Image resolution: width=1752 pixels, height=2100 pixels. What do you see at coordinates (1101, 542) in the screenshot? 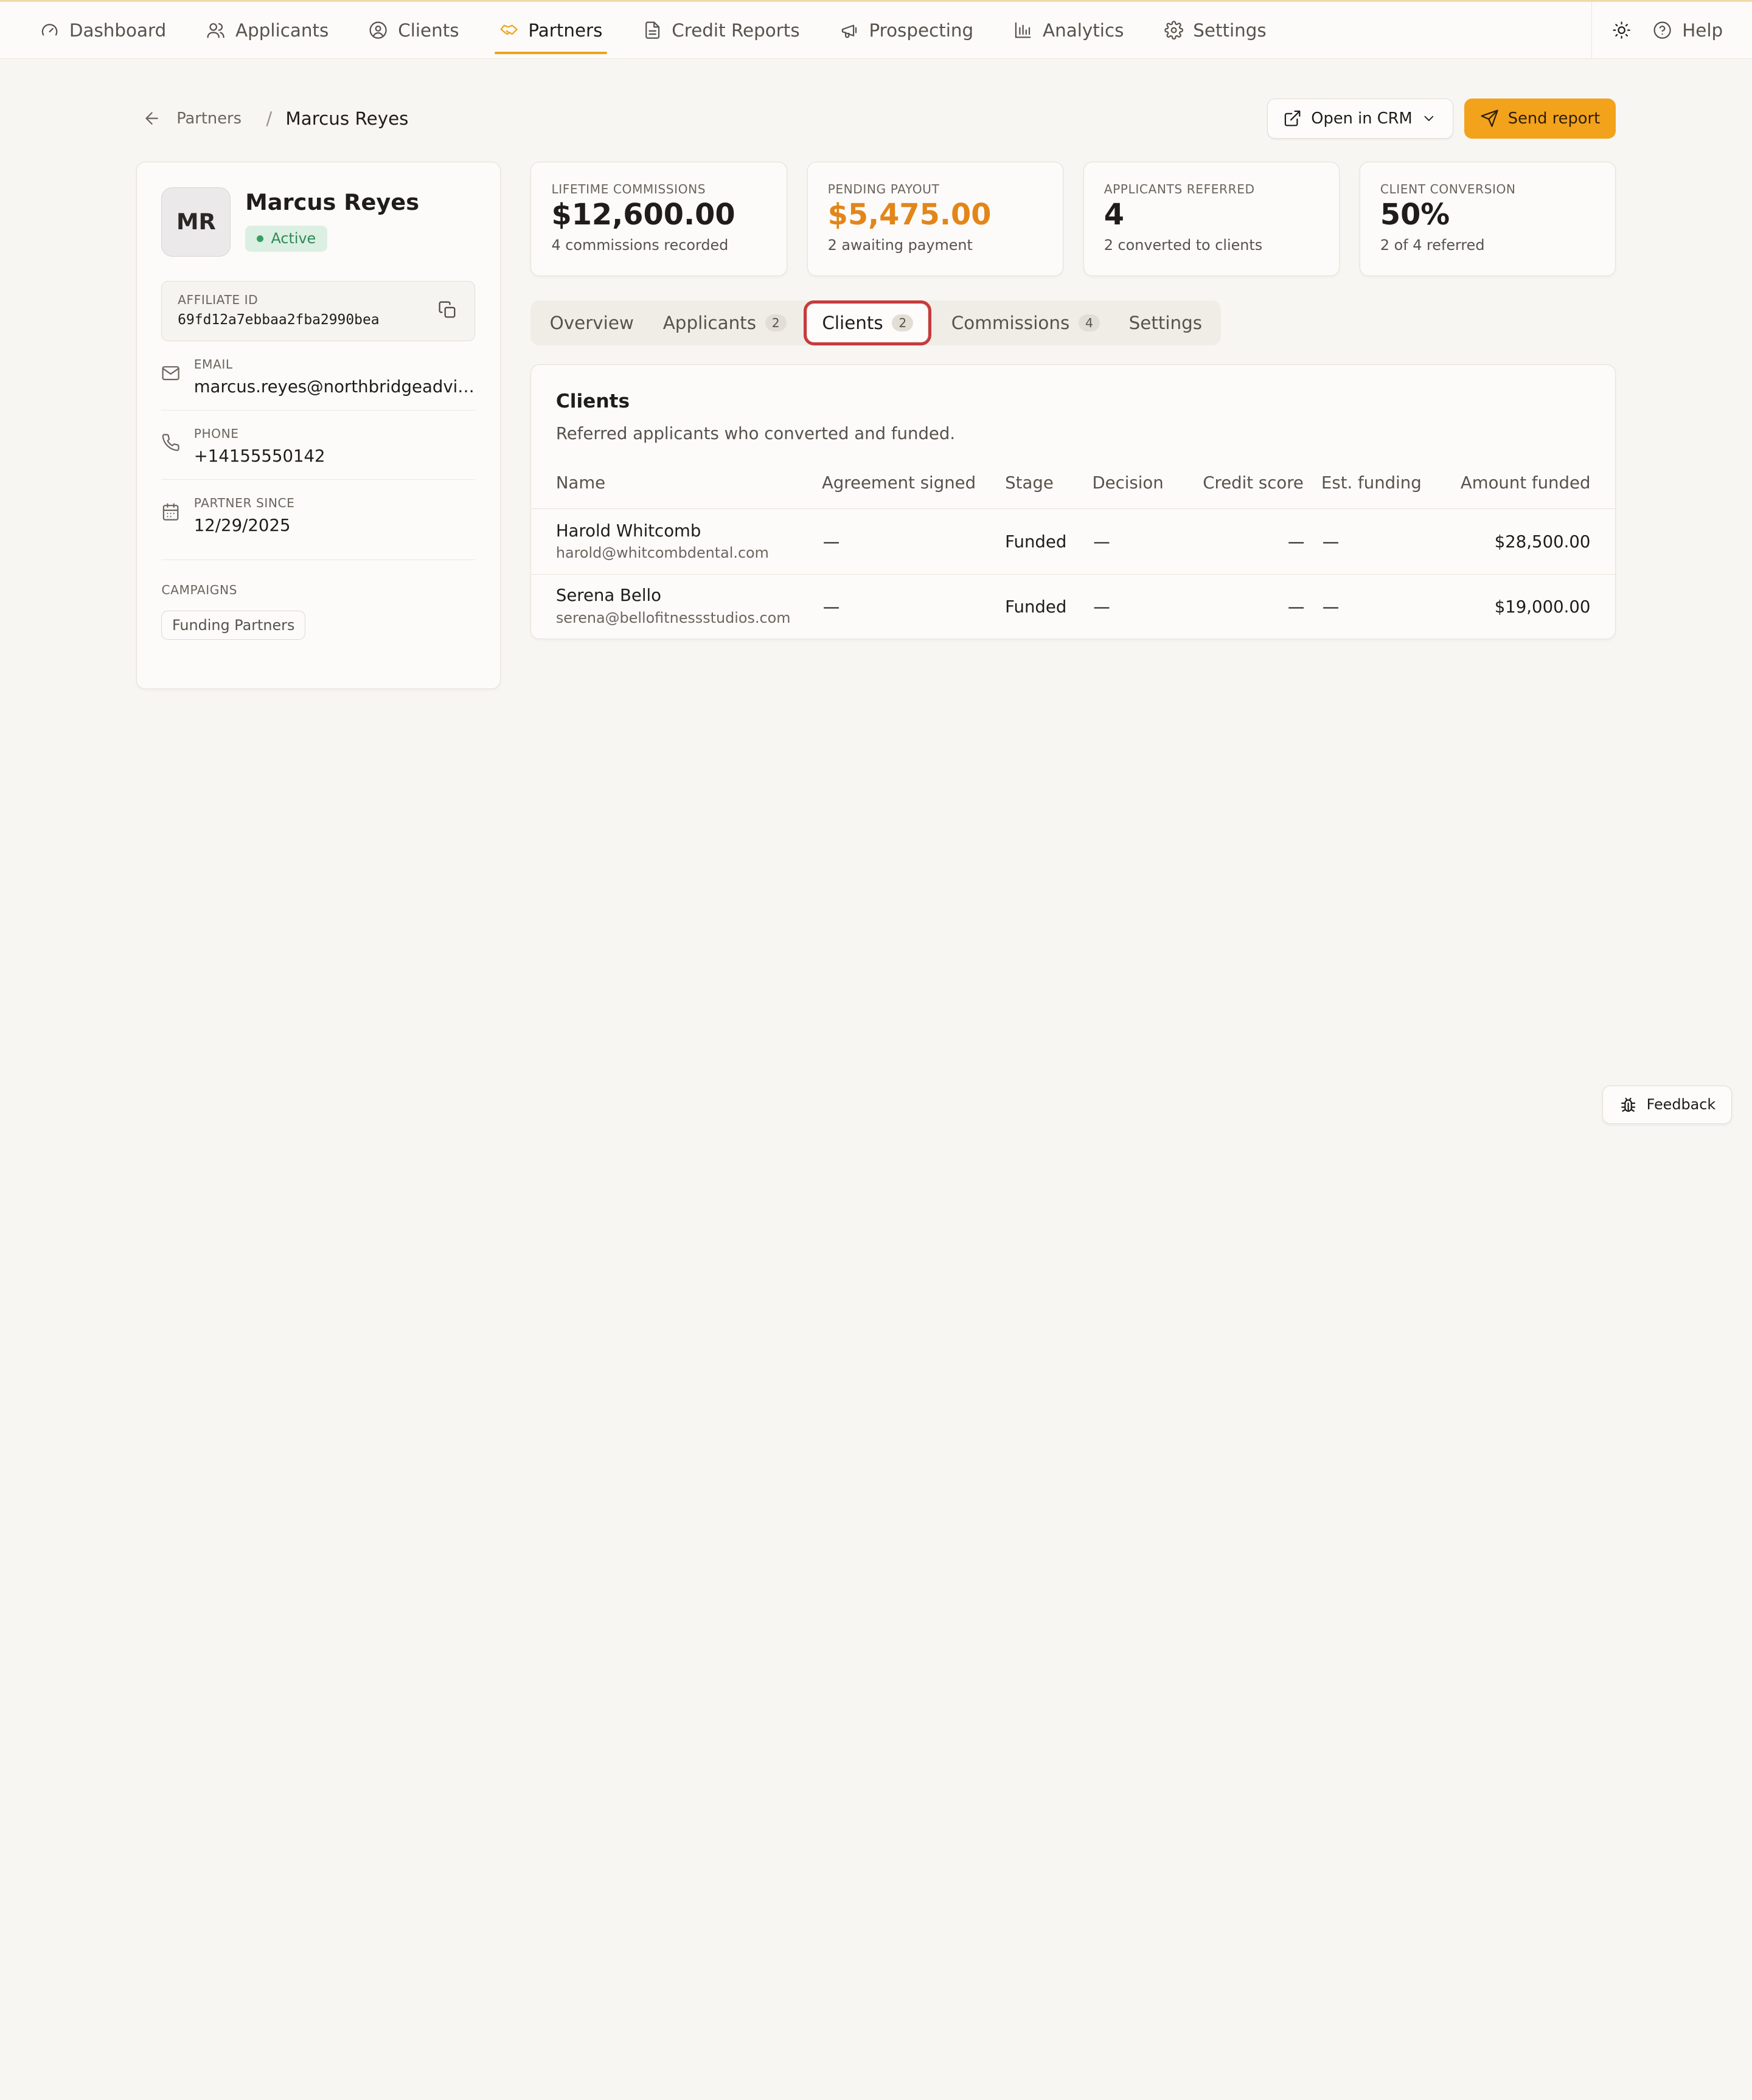
I see `decision-cell: —` at bounding box center [1101, 542].